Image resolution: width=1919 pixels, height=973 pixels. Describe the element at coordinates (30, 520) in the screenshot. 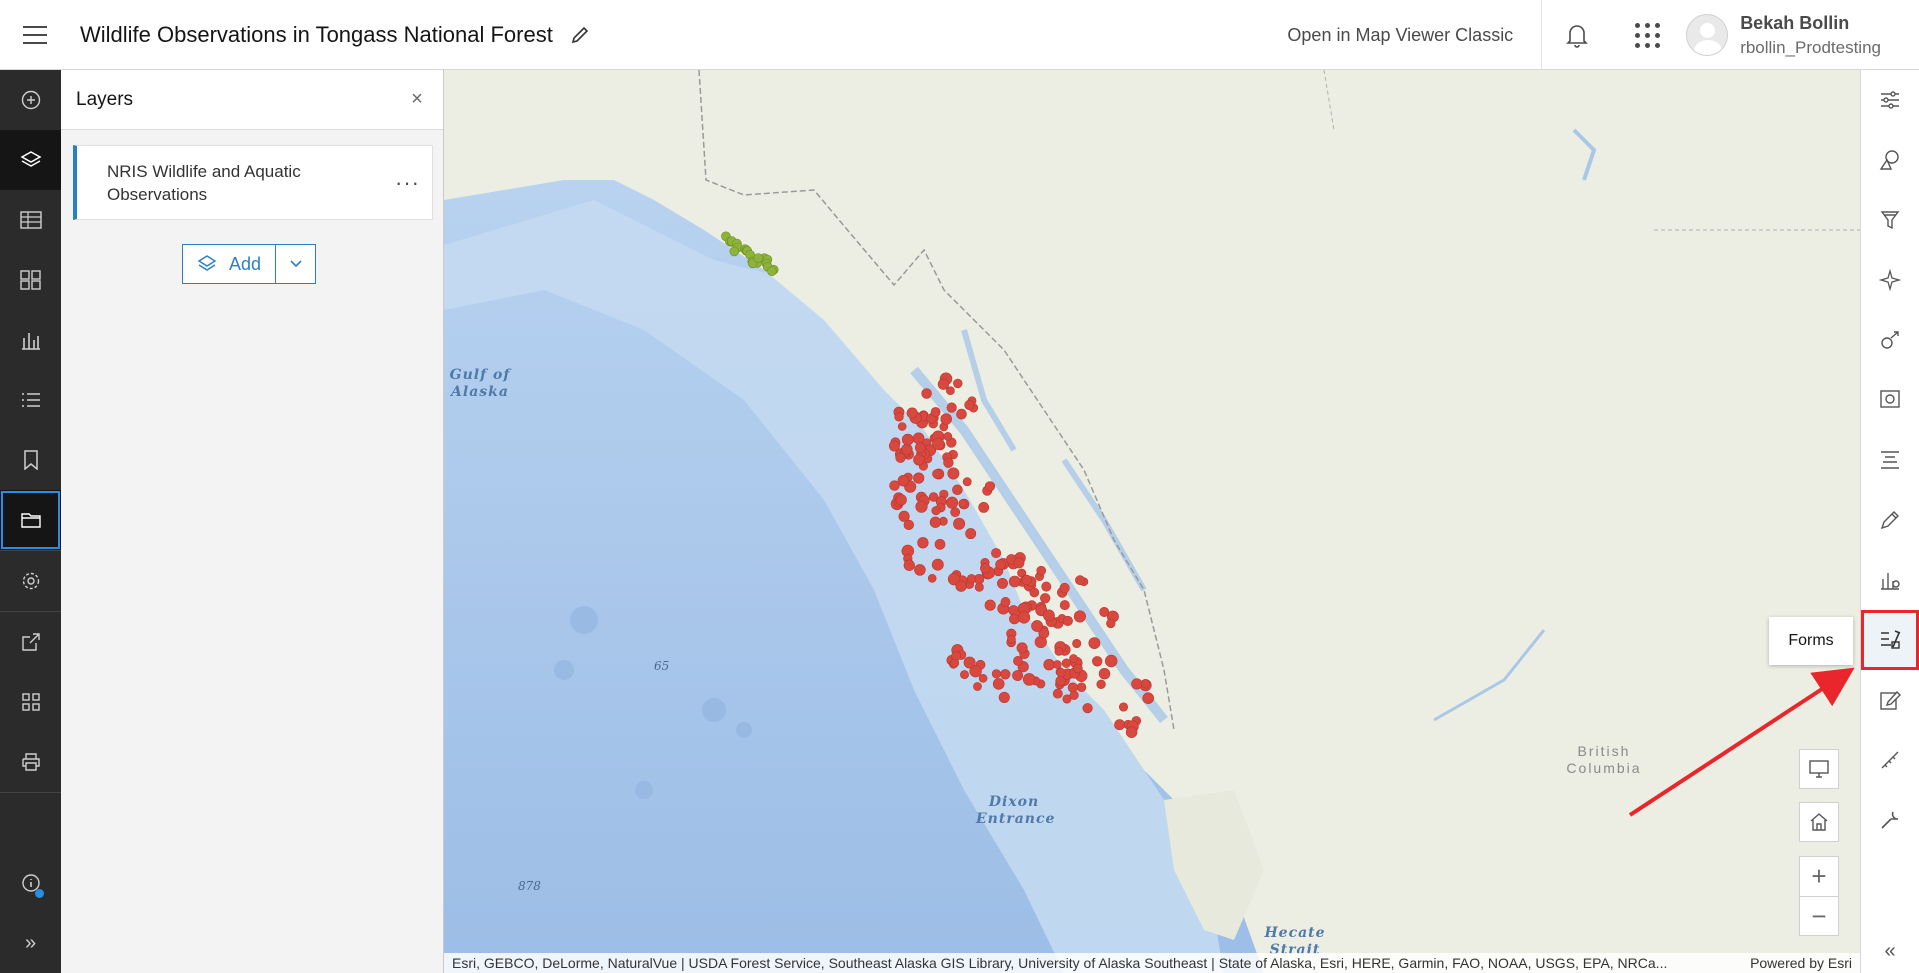

I see `folder-icon` at that location.